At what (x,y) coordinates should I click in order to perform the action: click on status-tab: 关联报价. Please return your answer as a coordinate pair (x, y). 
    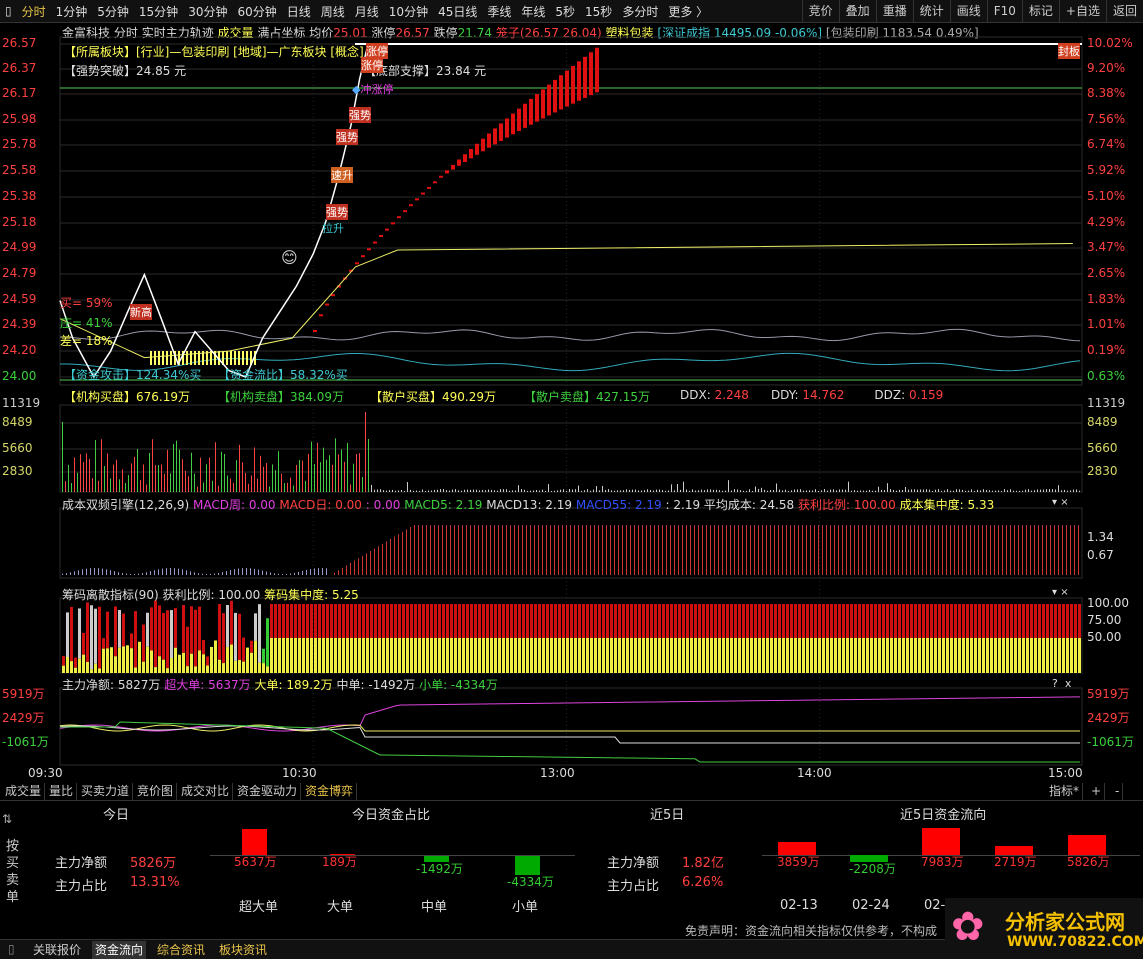
    Looking at the image, I should click on (57, 950).